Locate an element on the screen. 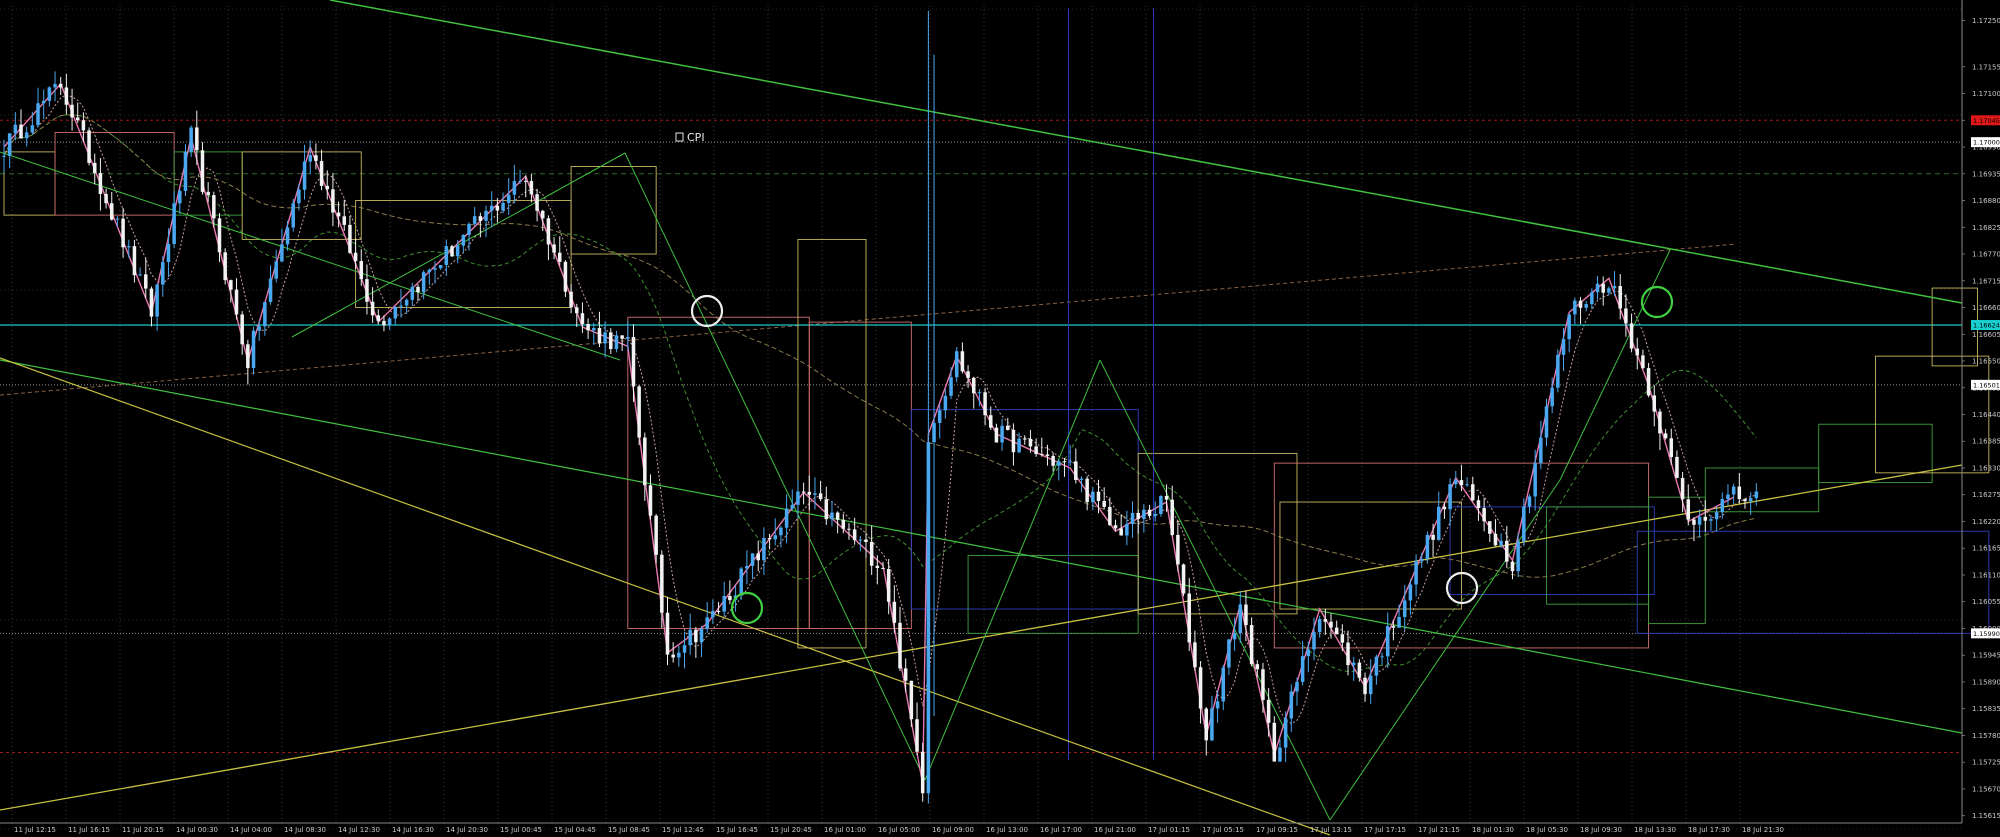 Image resolution: width=2000 pixels, height=837 pixels. price-tag-label: 1.16501 is located at coordinates (1986, 385).